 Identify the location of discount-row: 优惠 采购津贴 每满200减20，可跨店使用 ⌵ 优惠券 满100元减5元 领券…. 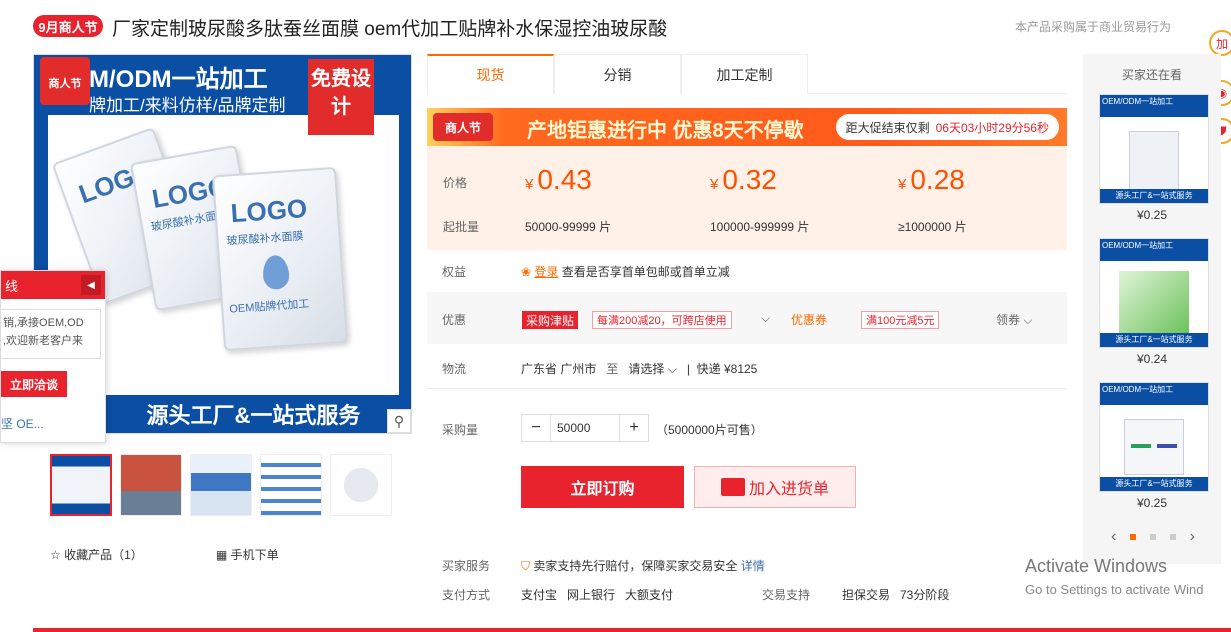
(747, 318).